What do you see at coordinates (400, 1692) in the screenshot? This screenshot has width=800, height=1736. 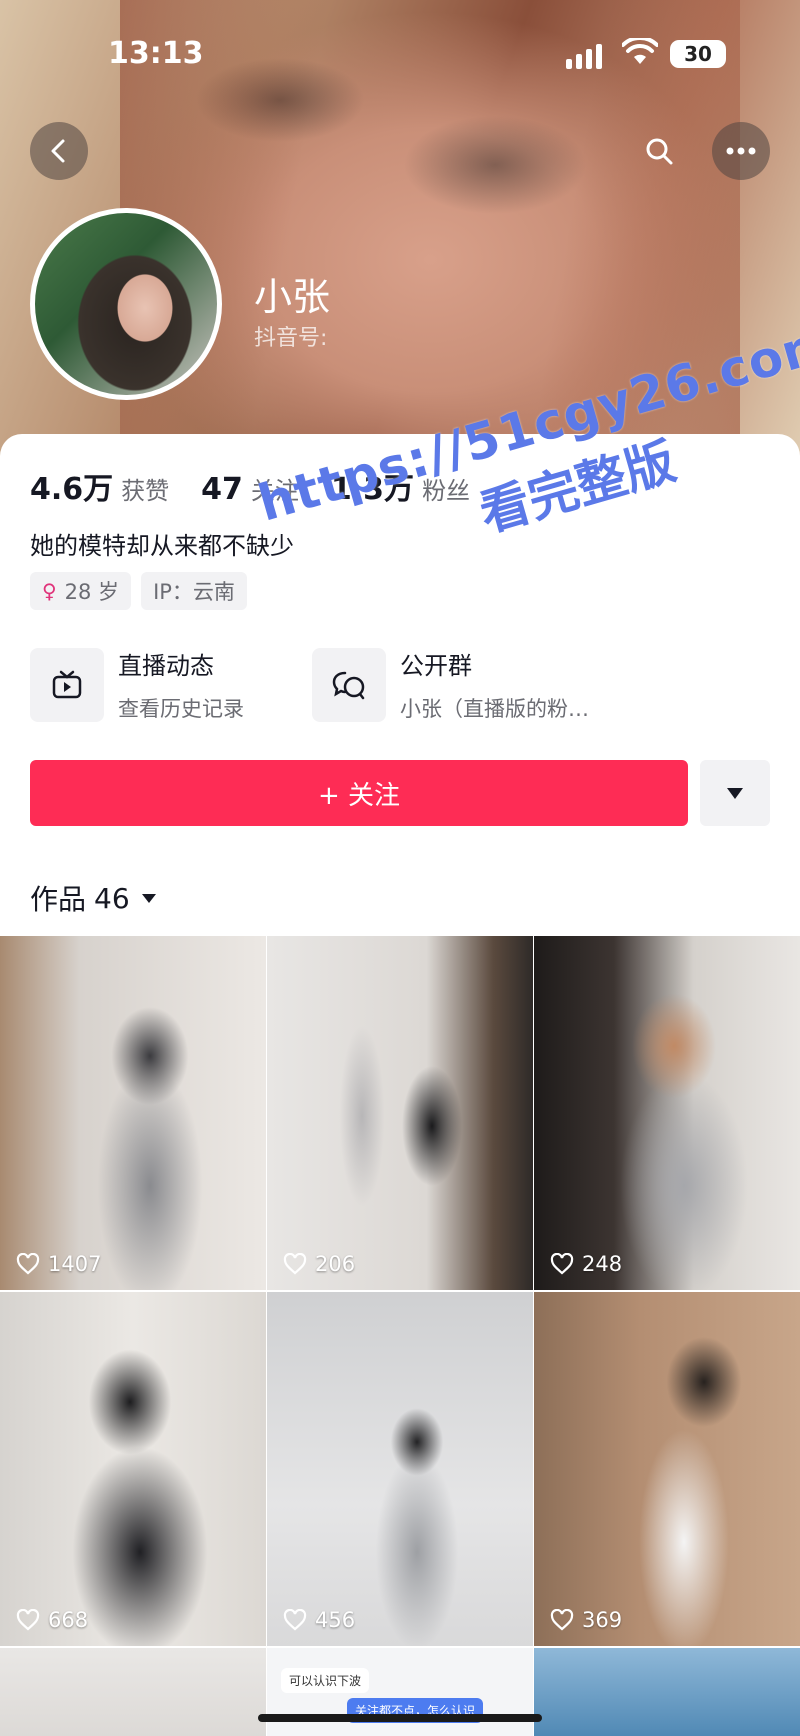 I see `video-tile: 可以认识下波 关注都不点，怎么认识` at bounding box center [400, 1692].